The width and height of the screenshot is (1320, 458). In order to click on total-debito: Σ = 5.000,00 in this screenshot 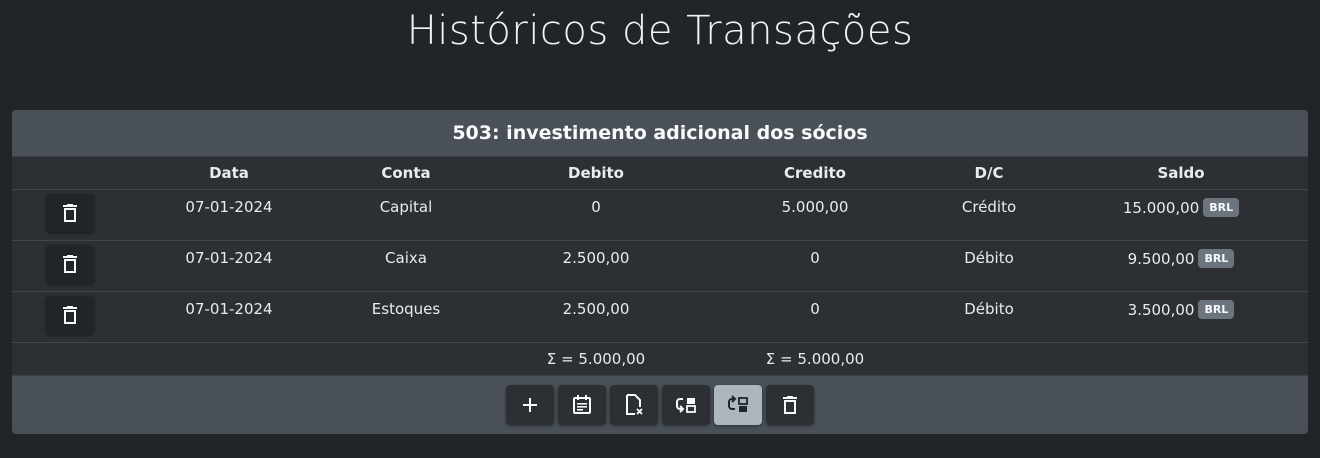, I will do `click(596, 359)`.